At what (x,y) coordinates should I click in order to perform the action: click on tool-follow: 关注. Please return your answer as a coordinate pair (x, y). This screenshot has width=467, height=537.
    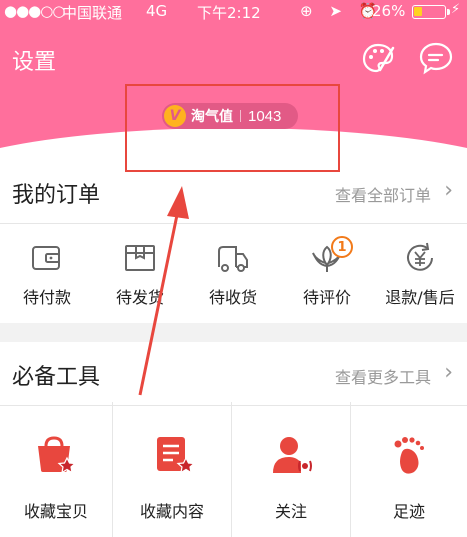
    Looking at the image, I should click on (291, 469).